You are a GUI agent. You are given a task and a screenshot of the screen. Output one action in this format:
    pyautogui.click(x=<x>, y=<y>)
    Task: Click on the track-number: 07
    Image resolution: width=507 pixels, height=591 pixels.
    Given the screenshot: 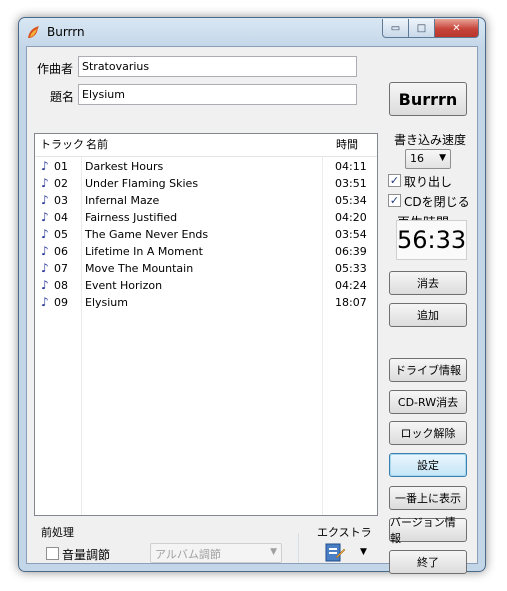 What is the action you would take?
    pyautogui.click(x=61, y=268)
    